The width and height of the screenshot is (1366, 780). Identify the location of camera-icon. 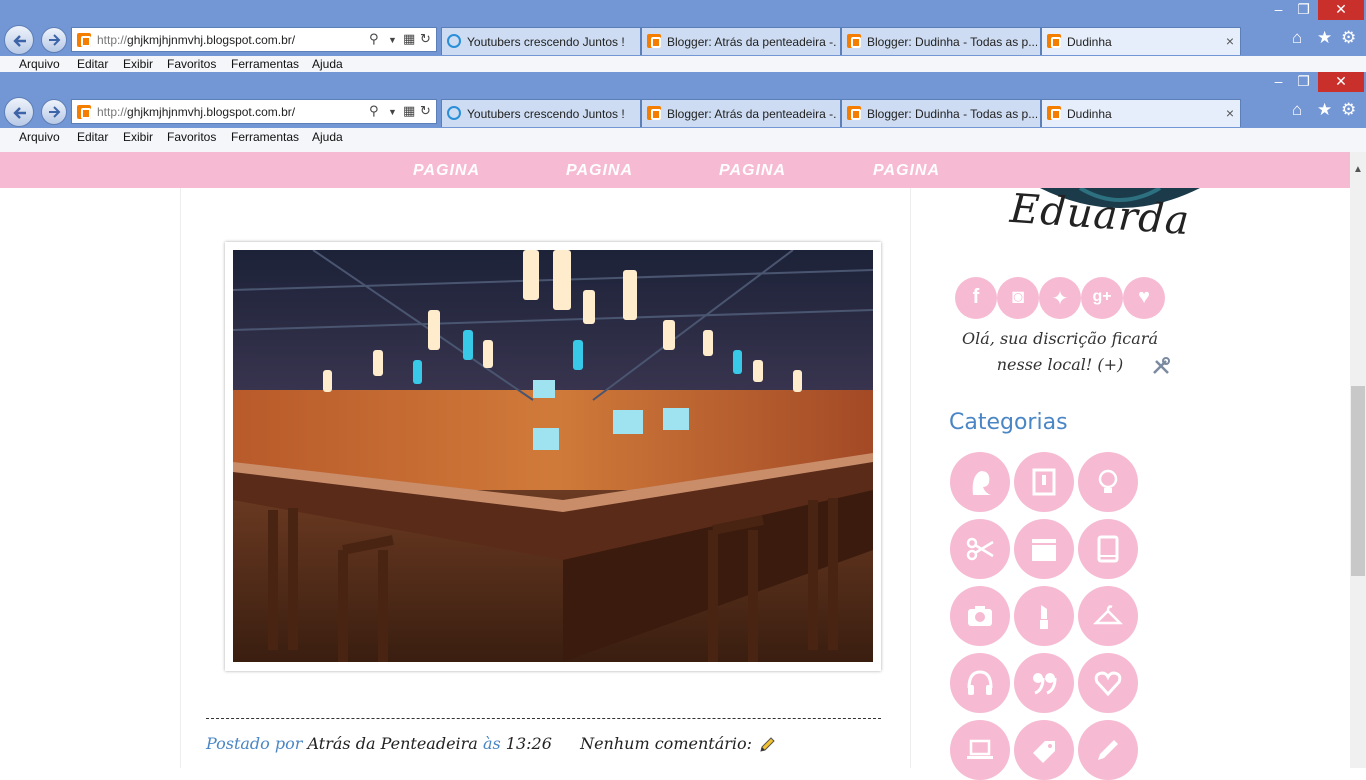
(980, 616).